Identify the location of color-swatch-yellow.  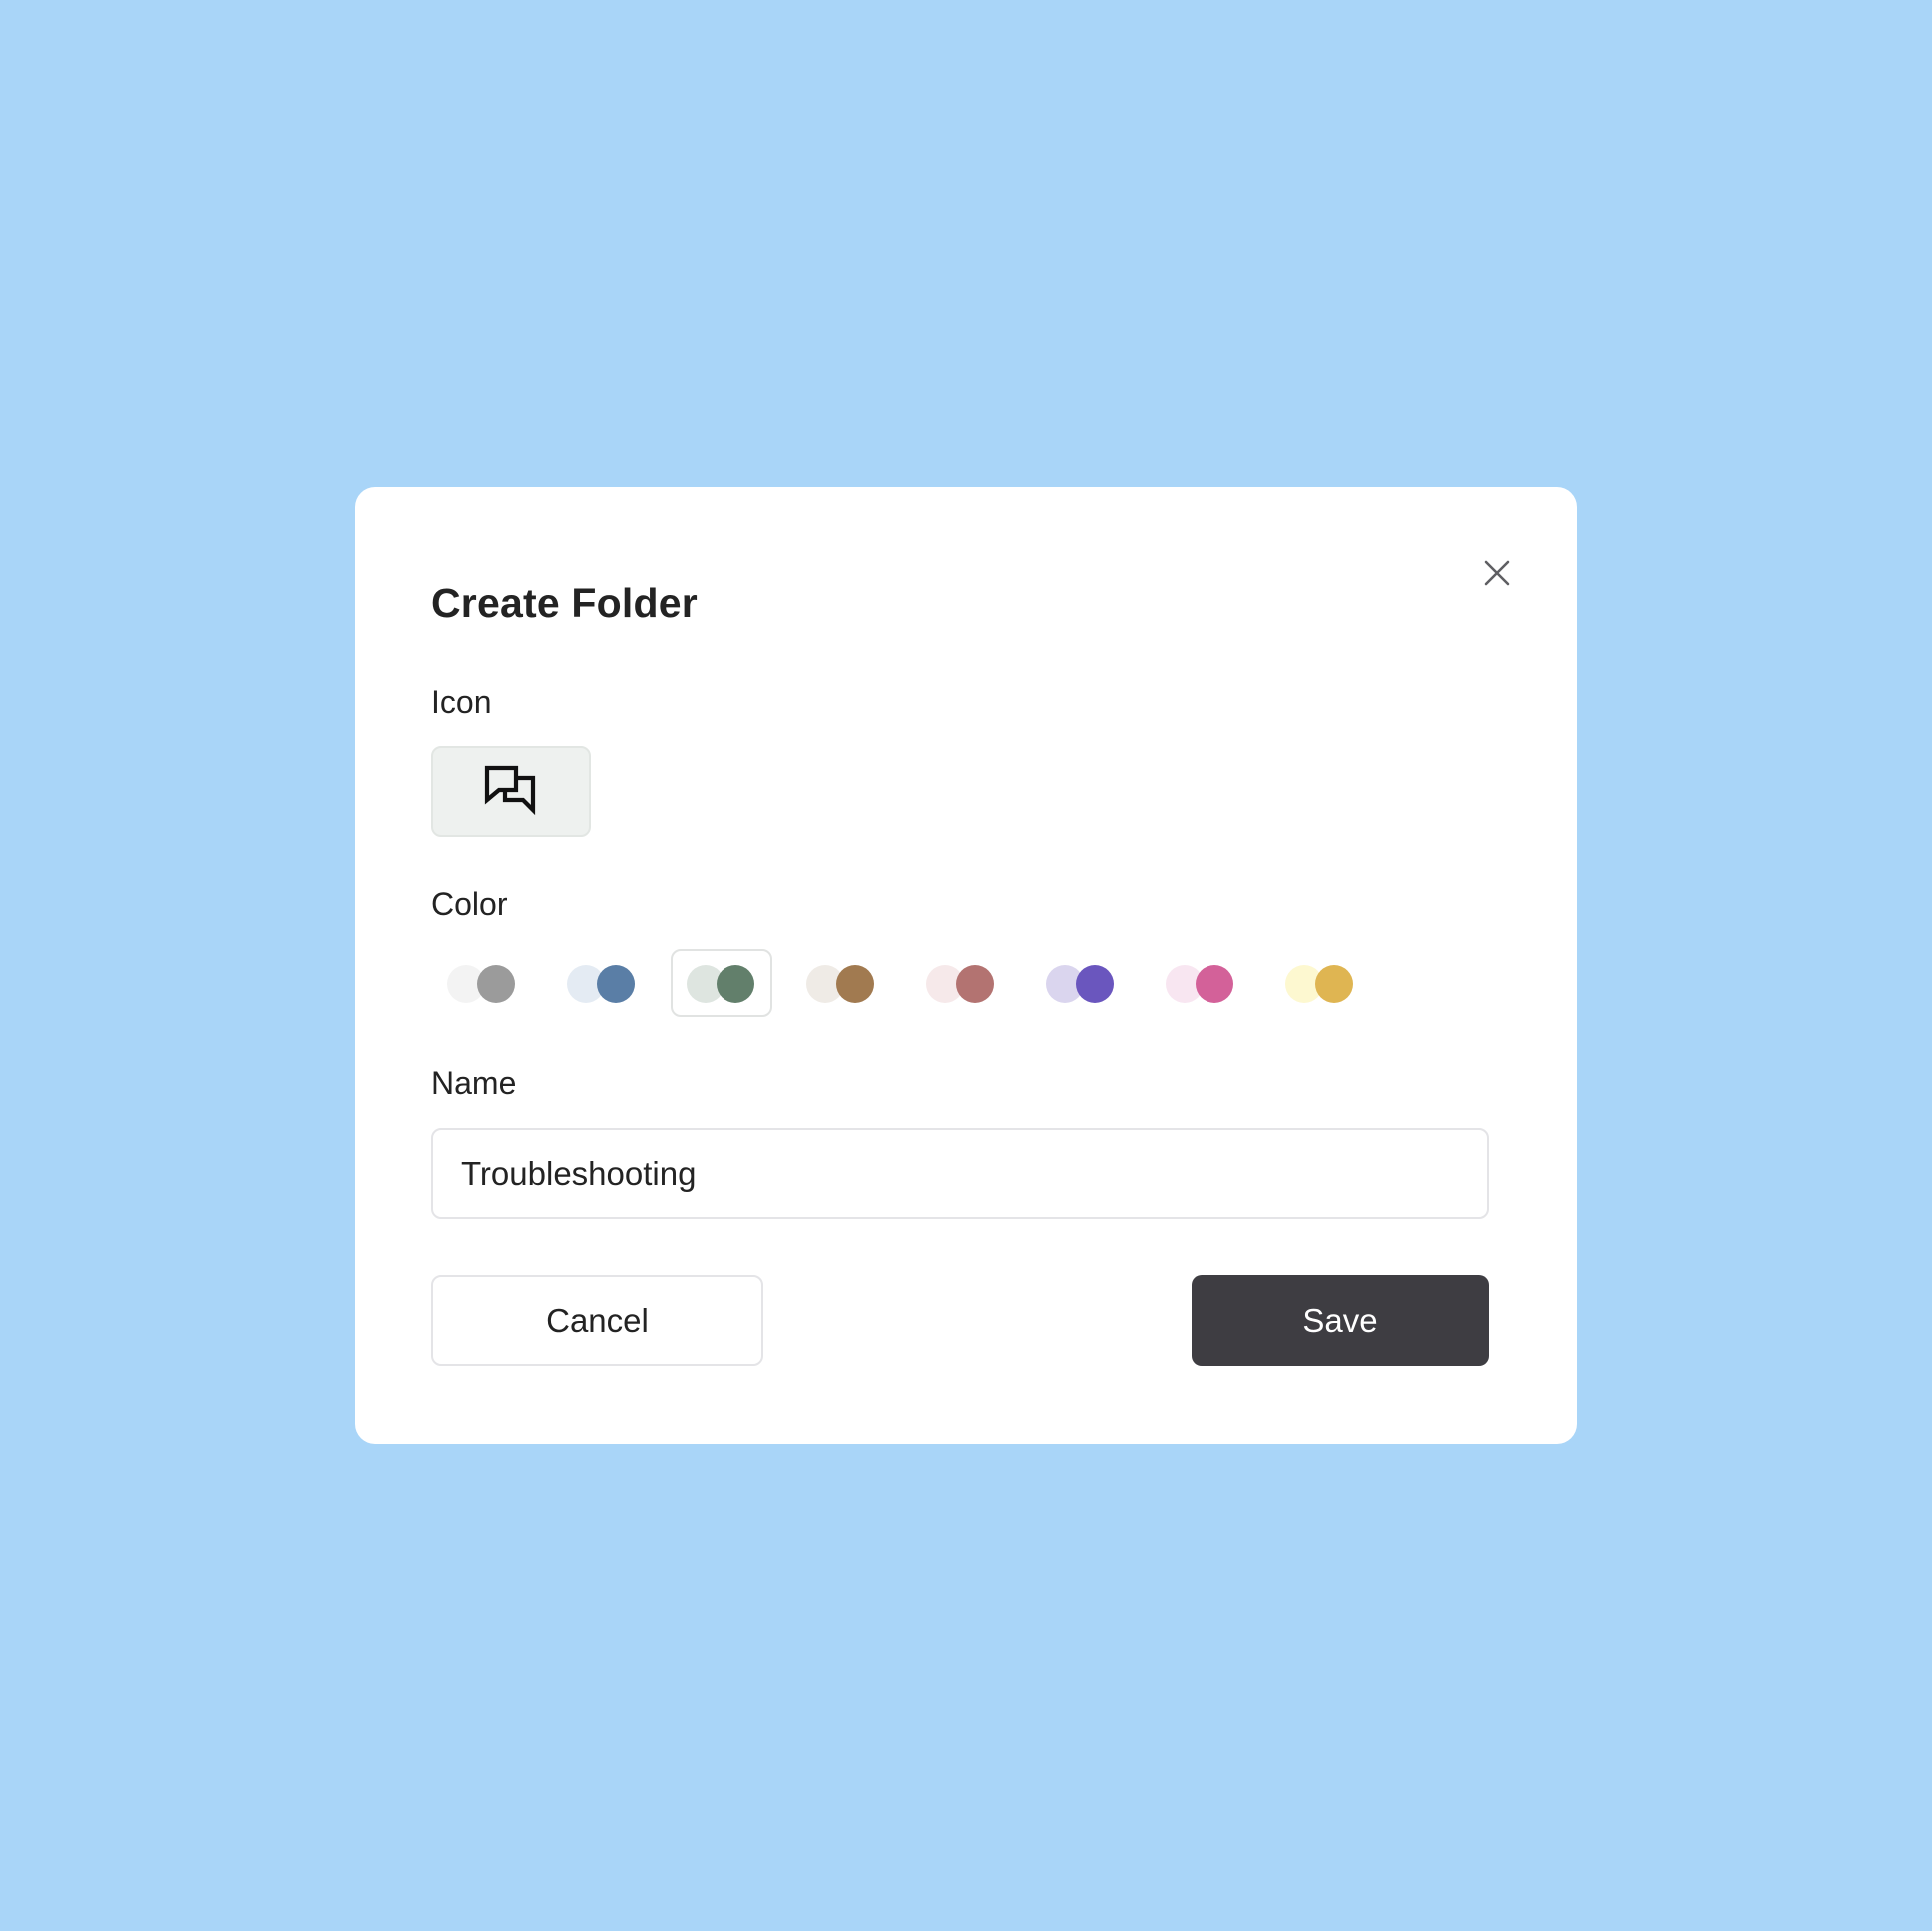
(1320, 983).